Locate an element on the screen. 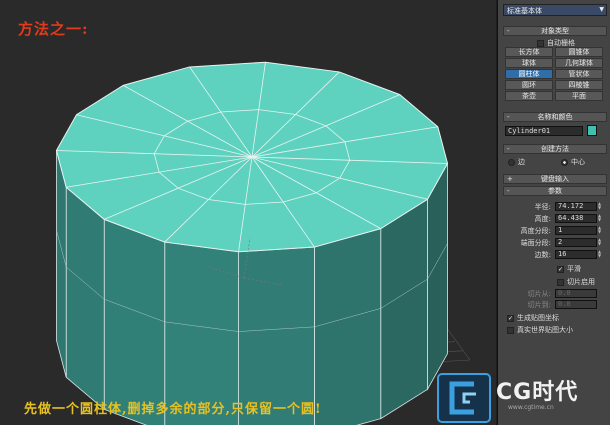 The width and height of the screenshot is (610, 425). object-type-button: 圆环 is located at coordinates (529, 85).